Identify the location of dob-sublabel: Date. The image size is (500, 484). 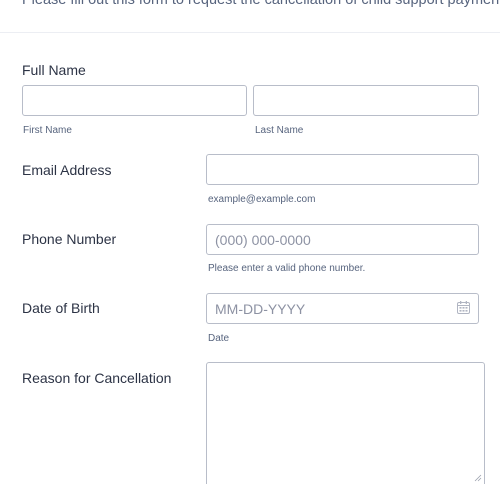
(219, 338).